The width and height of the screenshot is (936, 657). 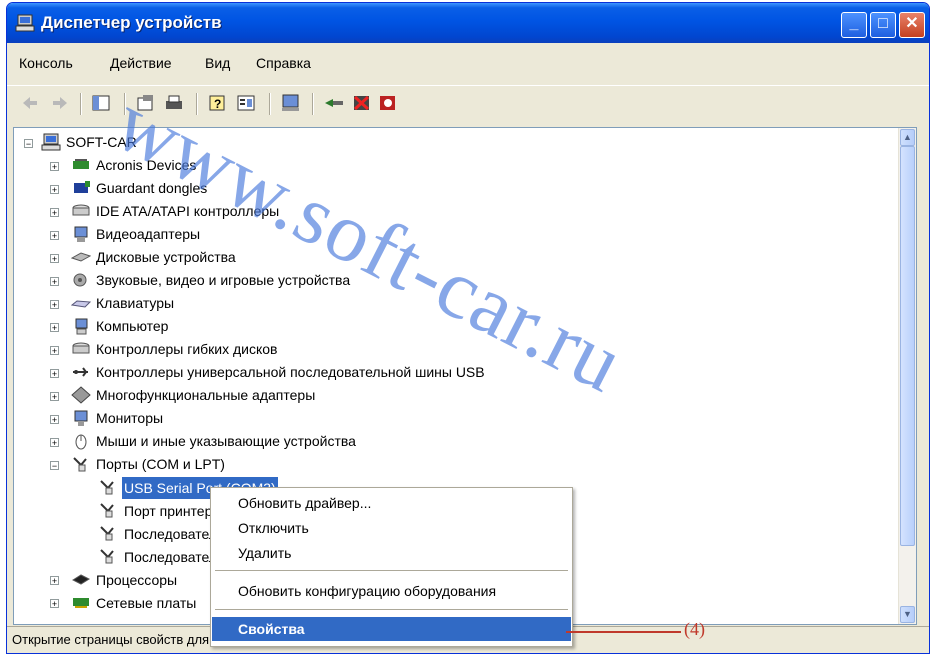 I want to click on root-collapse-button: −, so click(x=28, y=144).